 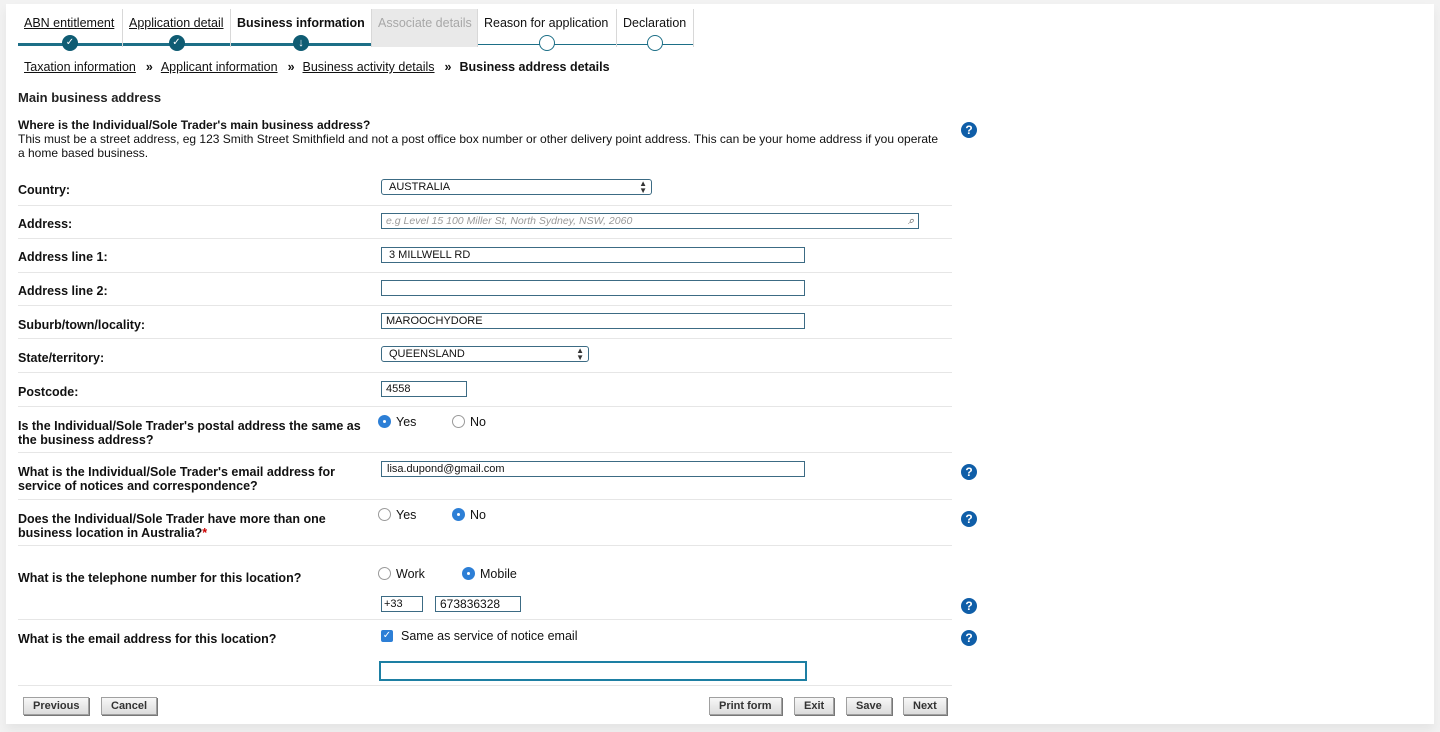 I want to click on required-mark: *, so click(x=205, y=533).